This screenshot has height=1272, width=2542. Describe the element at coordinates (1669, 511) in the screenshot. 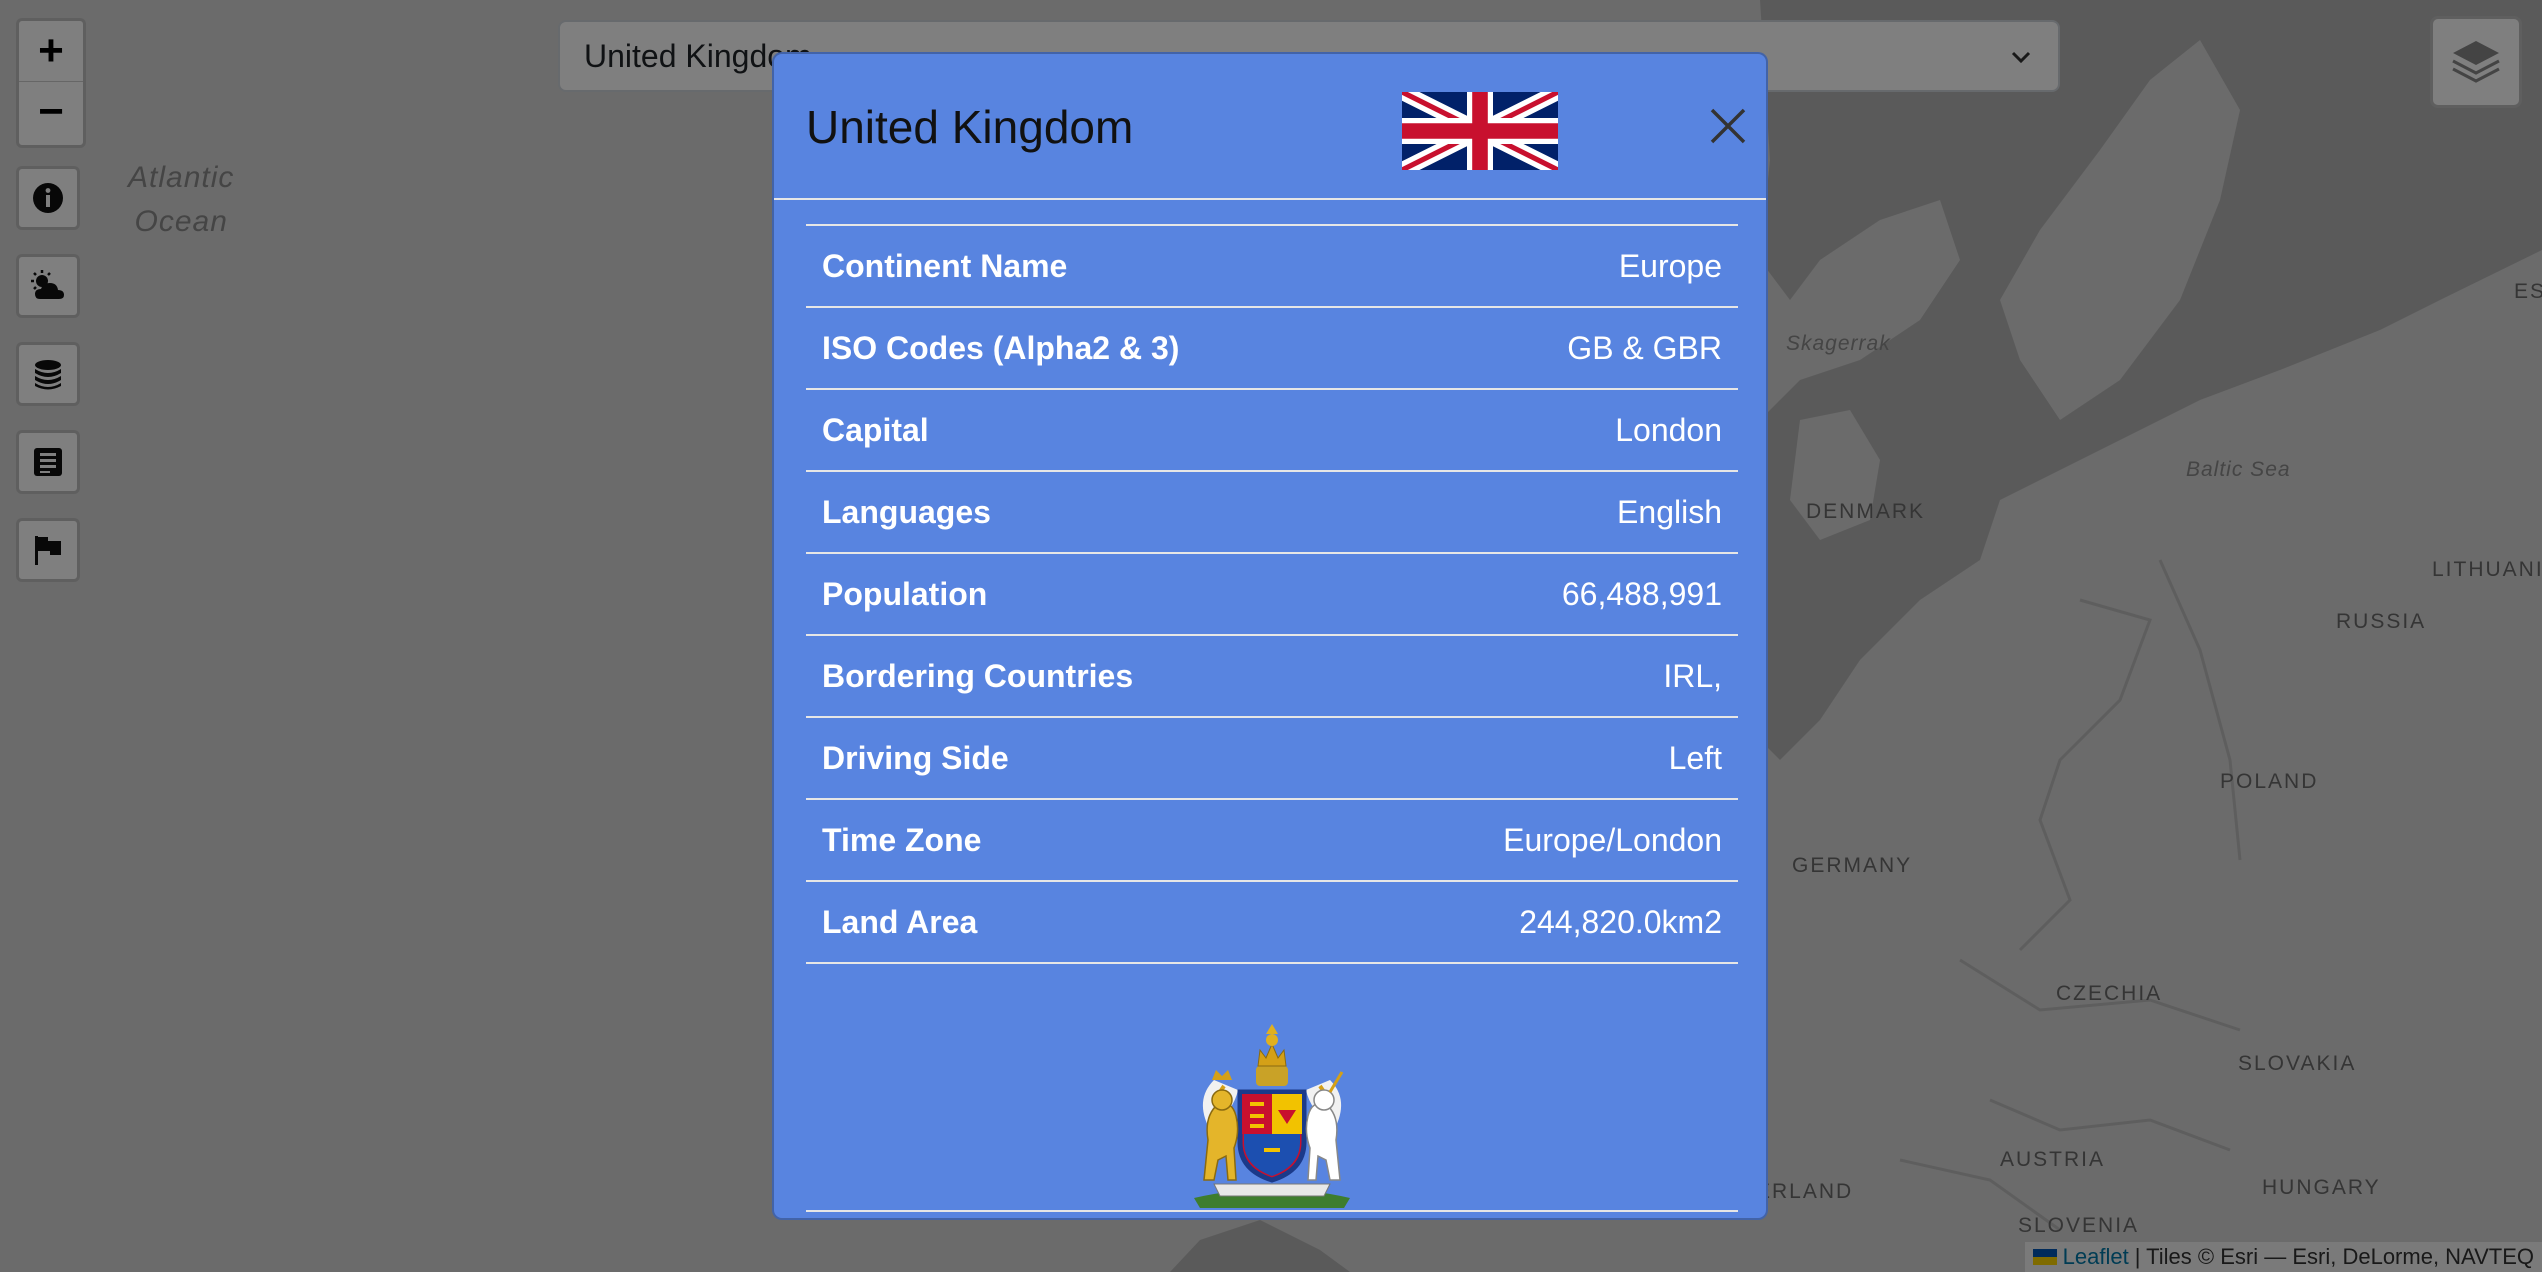

I see `row-value: English` at that location.